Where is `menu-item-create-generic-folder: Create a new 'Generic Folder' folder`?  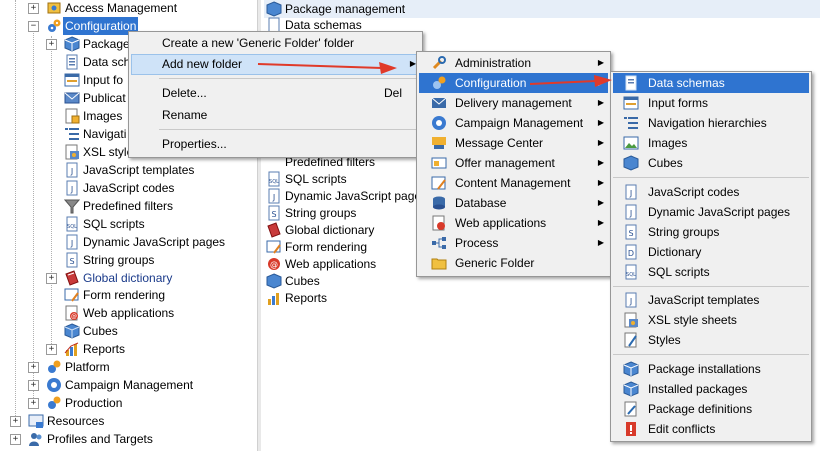
menu-item-create-generic-folder: Create a new 'Generic Folder' folder is located at coordinates (275, 43).